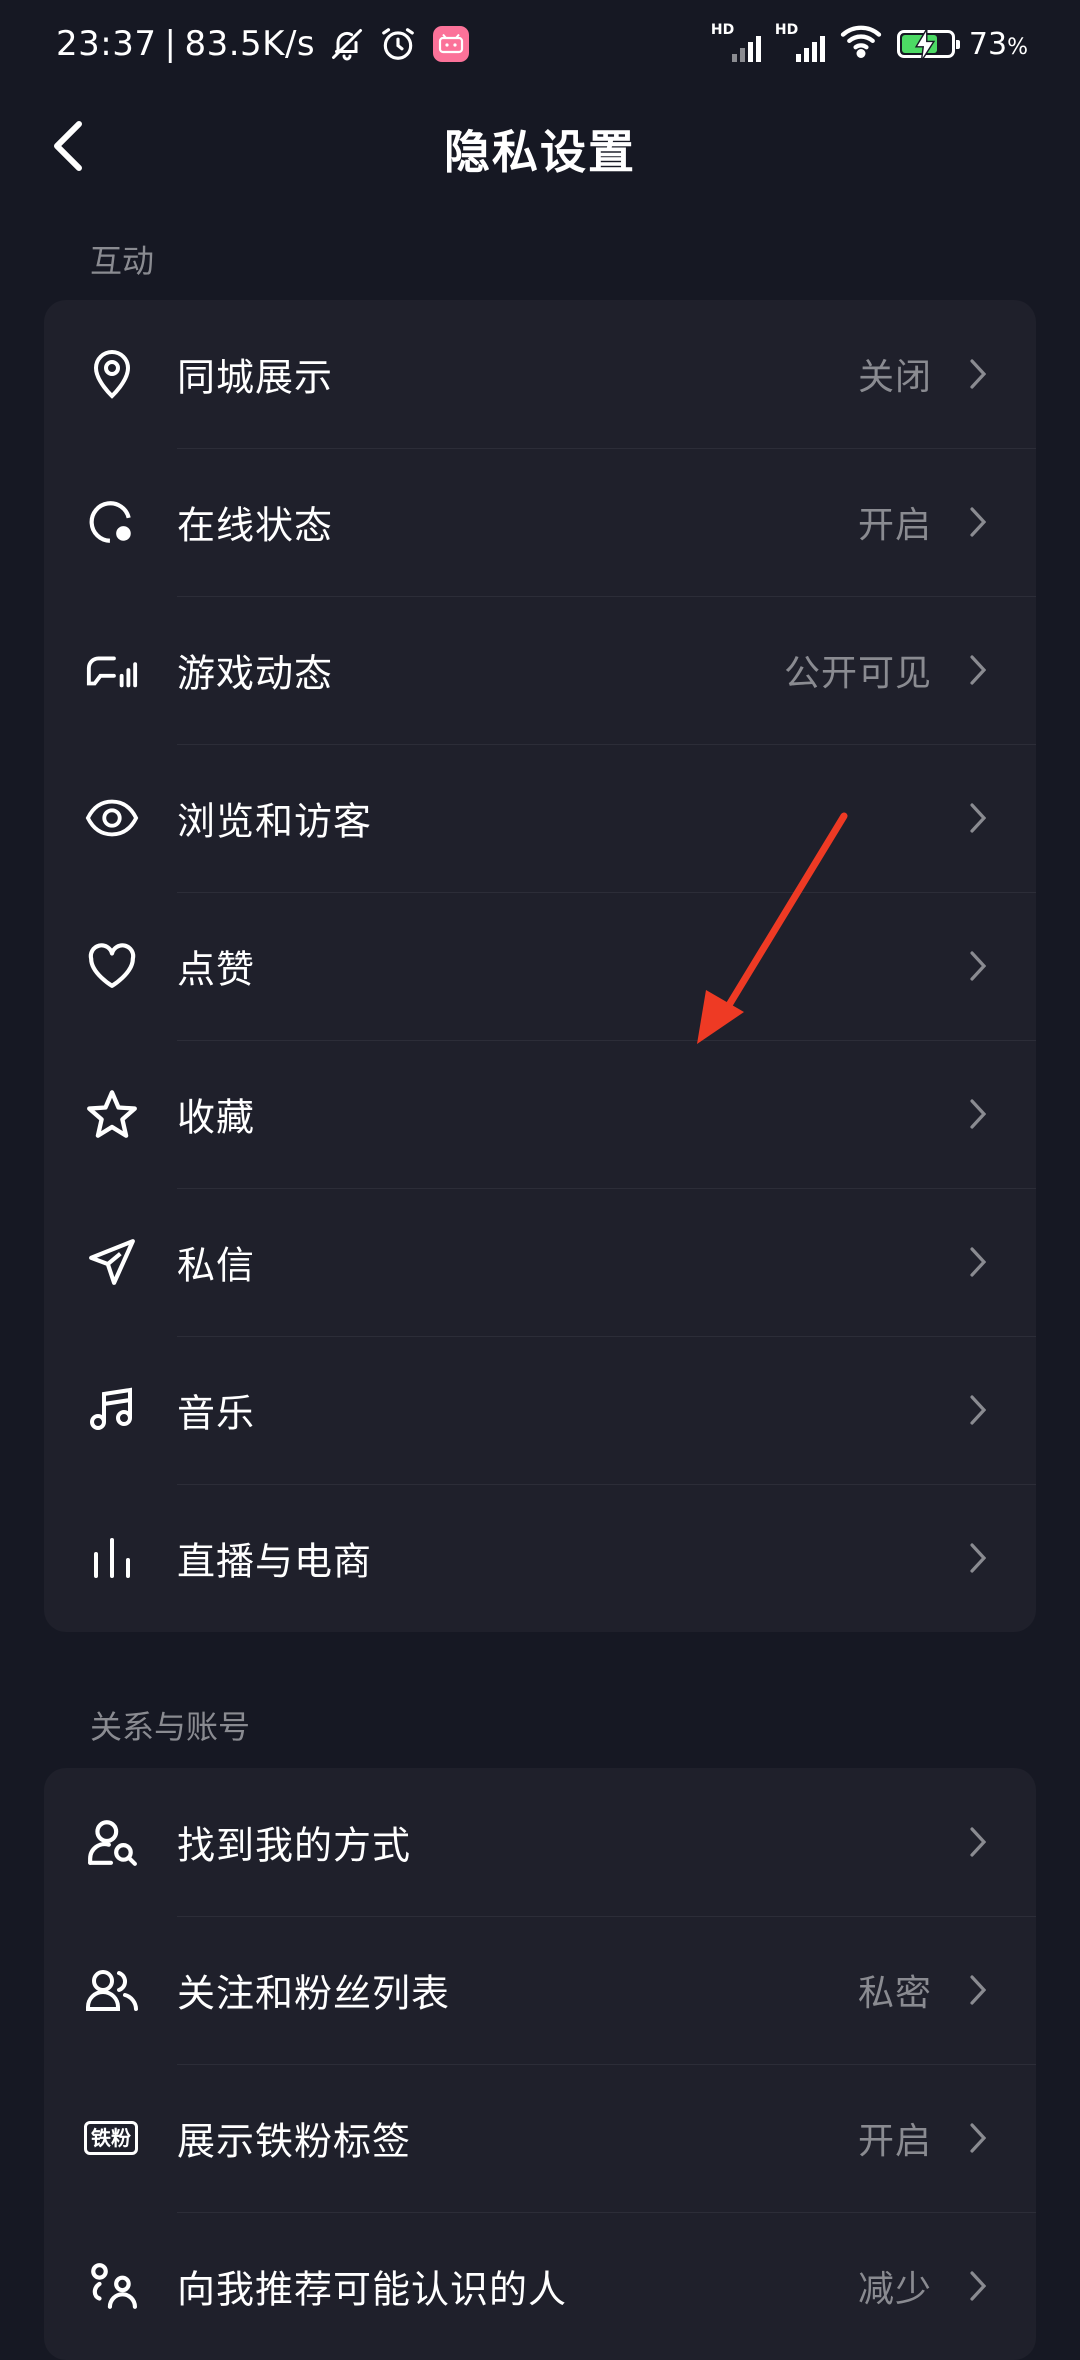 Image resolution: width=1080 pixels, height=2360 pixels. Describe the element at coordinates (275, 1561) in the screenshot. I see `setting-label: 直播与电商` at that location.